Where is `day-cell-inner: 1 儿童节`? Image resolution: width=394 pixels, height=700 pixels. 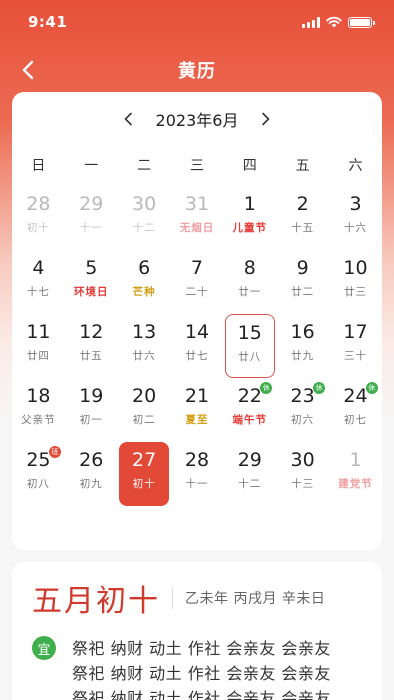 day-cell-inner: 1 儿童节 is located at coordinates (250, 218).